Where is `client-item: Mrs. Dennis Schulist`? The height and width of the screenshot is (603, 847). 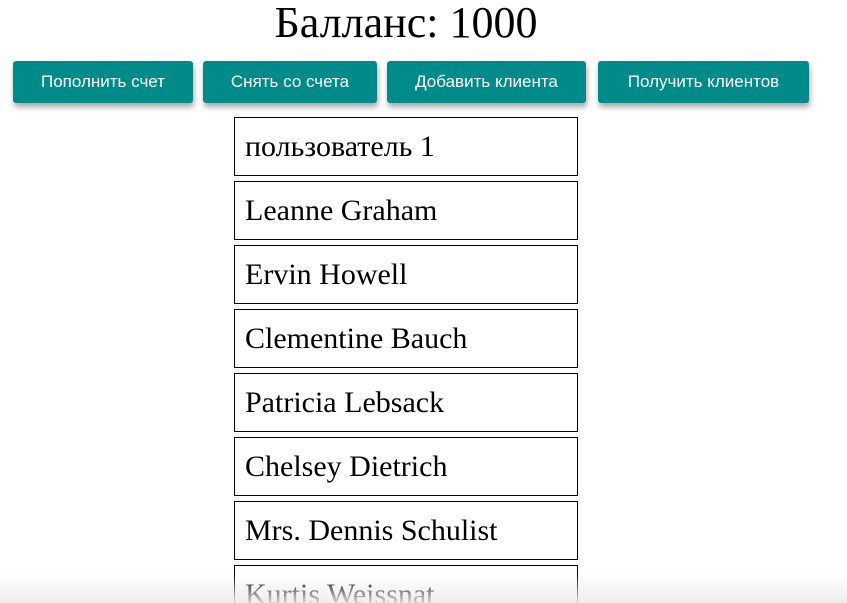
client-item: Mrs. Dennis Schulist is located at coordinates (406, 530).